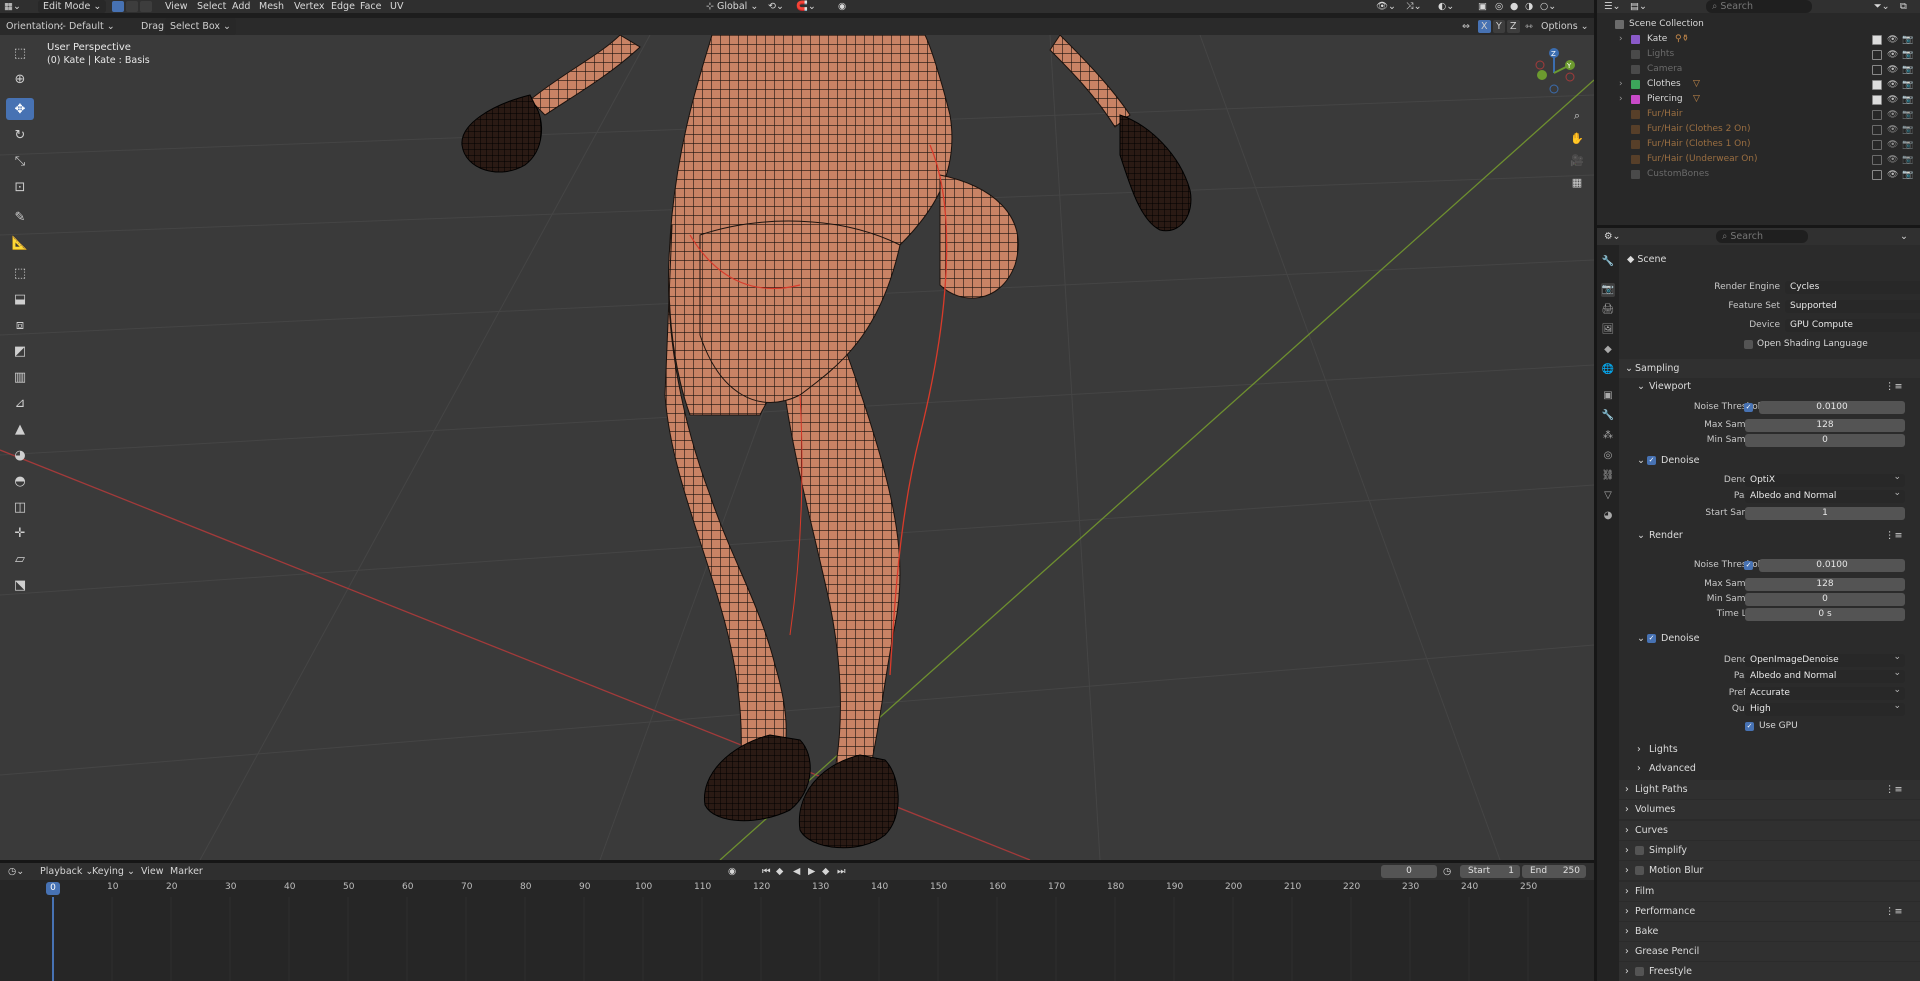 This screenshot has height=981, width=1920. What do you see at coordinates (1409, 871) in the screenshot?
I see `current-frame-field: 0` at bounding box center [1409, 871].